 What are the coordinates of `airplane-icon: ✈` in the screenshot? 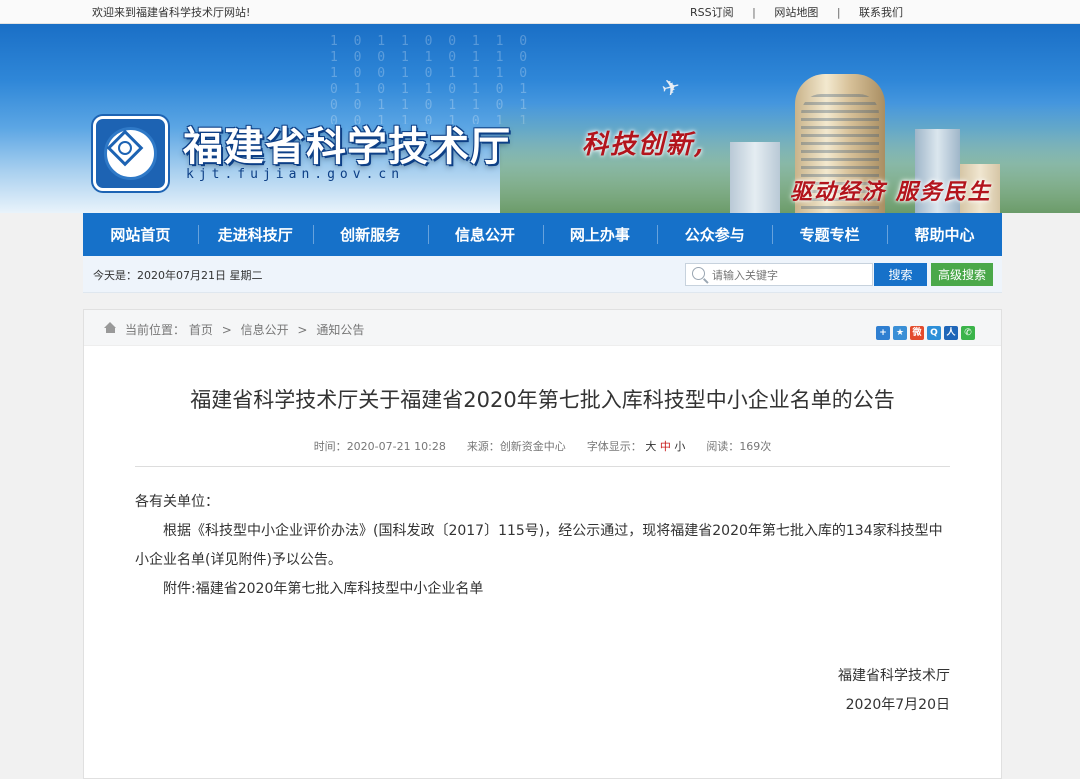 It's located at (671, 88).